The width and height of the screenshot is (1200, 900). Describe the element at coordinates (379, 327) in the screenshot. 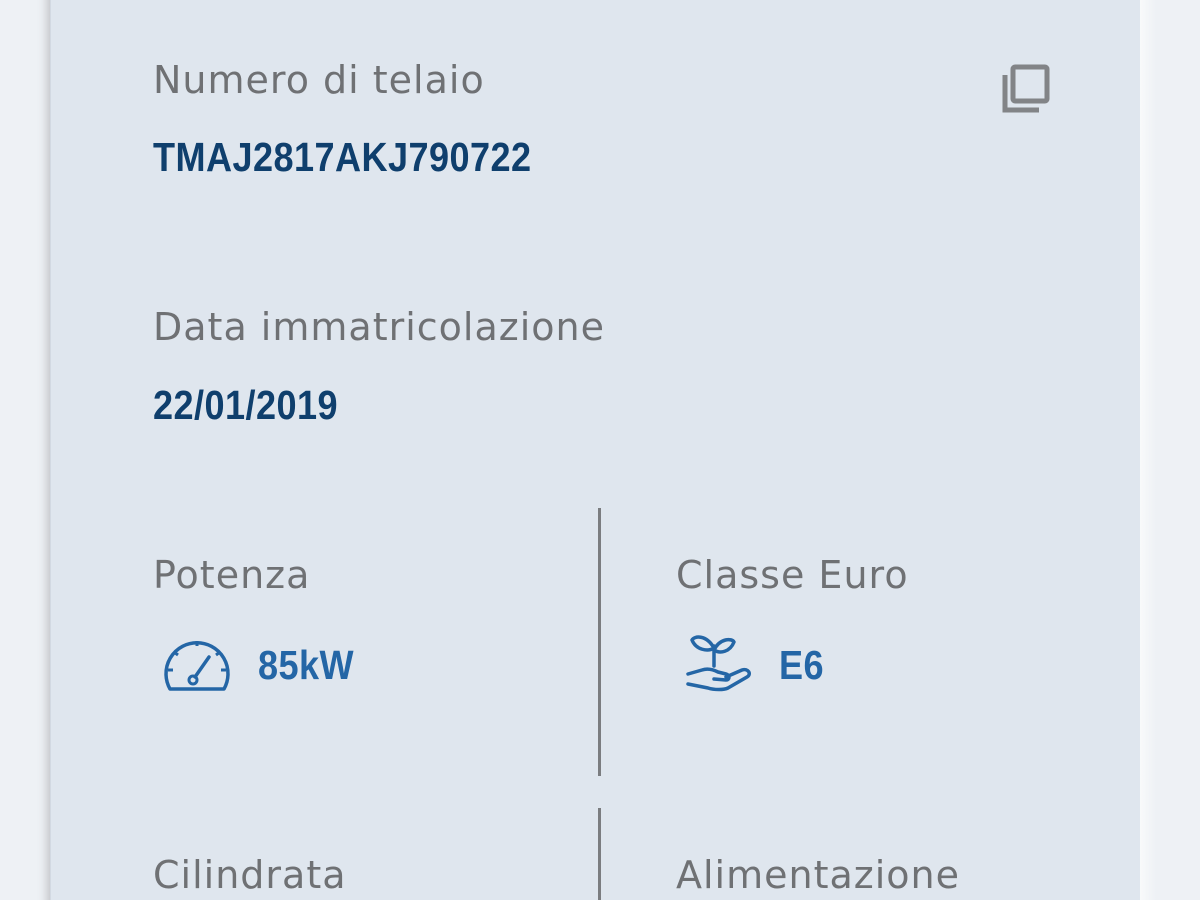

I see `registration-date-label: Data immatricolazione` at that location.